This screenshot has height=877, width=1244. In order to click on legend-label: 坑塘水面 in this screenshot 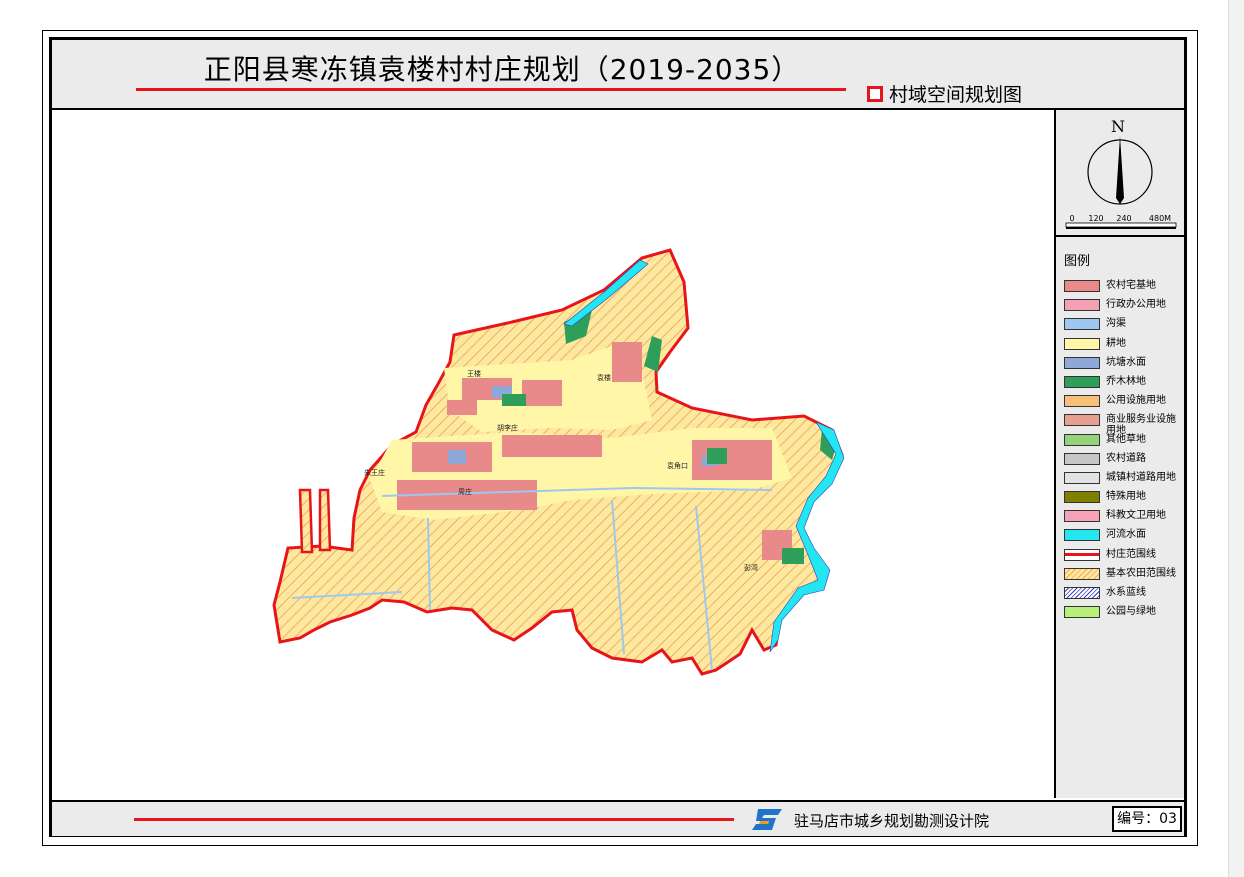, I will do `click(1126, 362)`.